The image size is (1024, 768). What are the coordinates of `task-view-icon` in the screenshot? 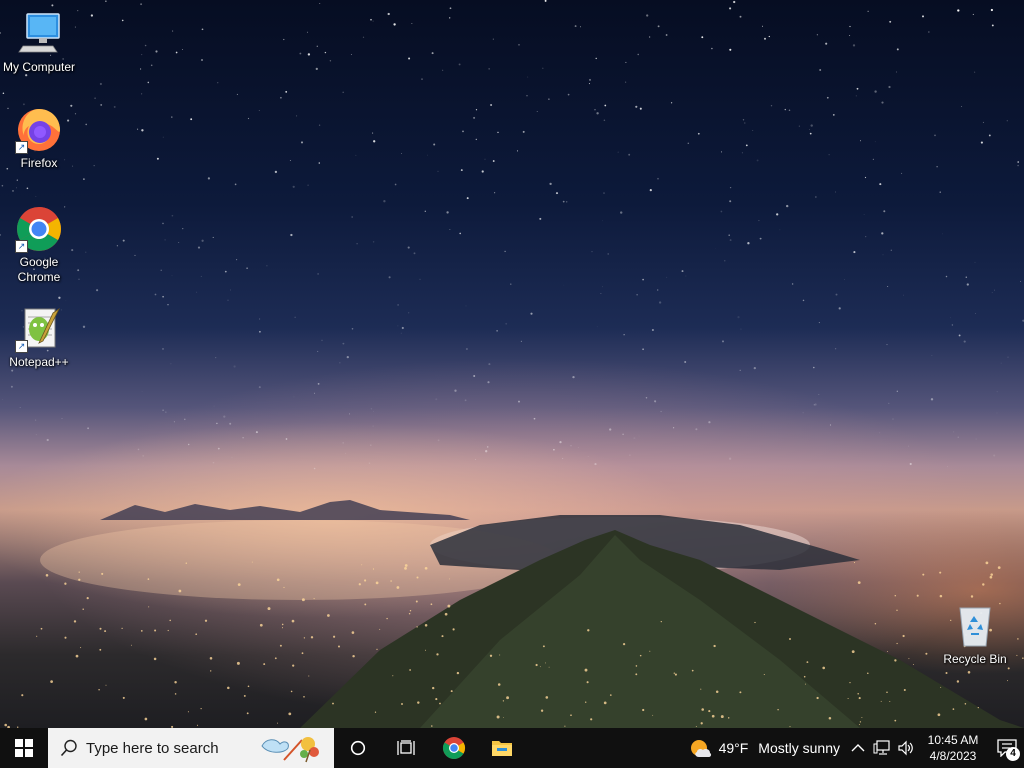 It's located at (406, 747).